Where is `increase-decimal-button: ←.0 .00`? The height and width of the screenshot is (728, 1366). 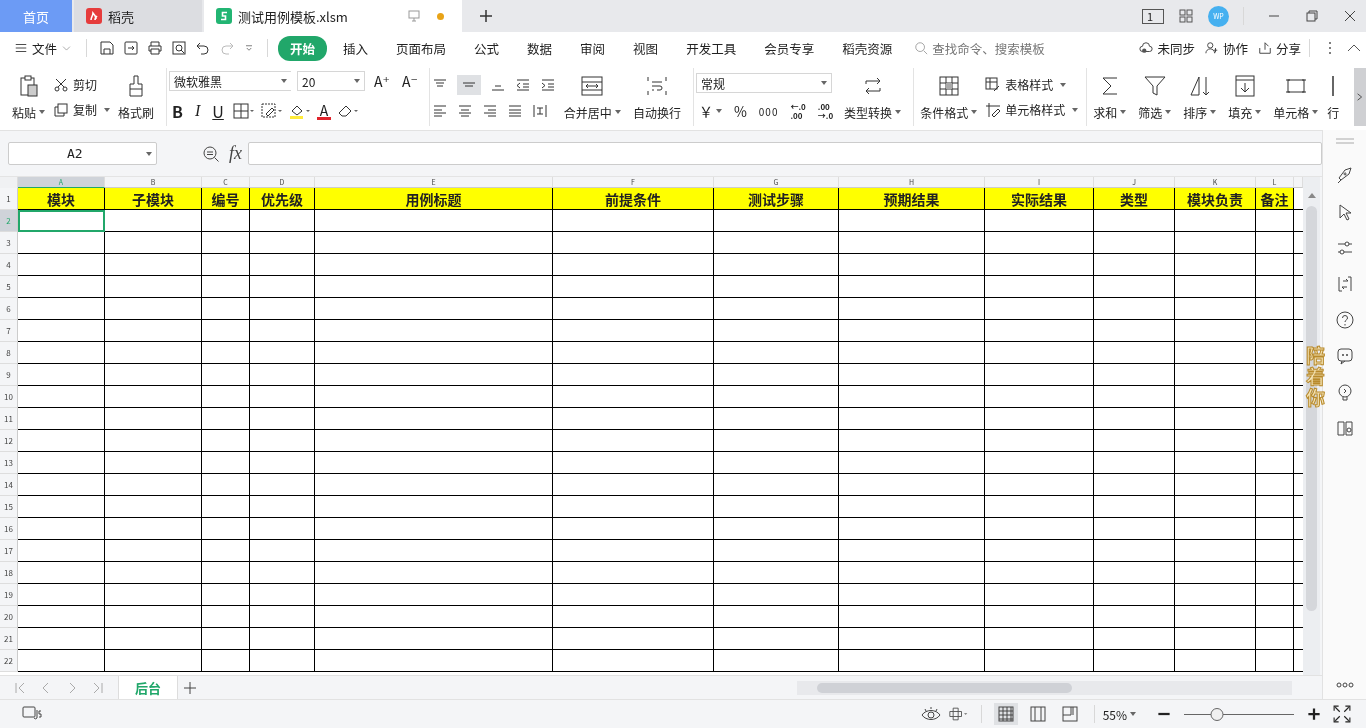 increase-decimal-button: ←.0 .00 is located at coordinates (798, 111).